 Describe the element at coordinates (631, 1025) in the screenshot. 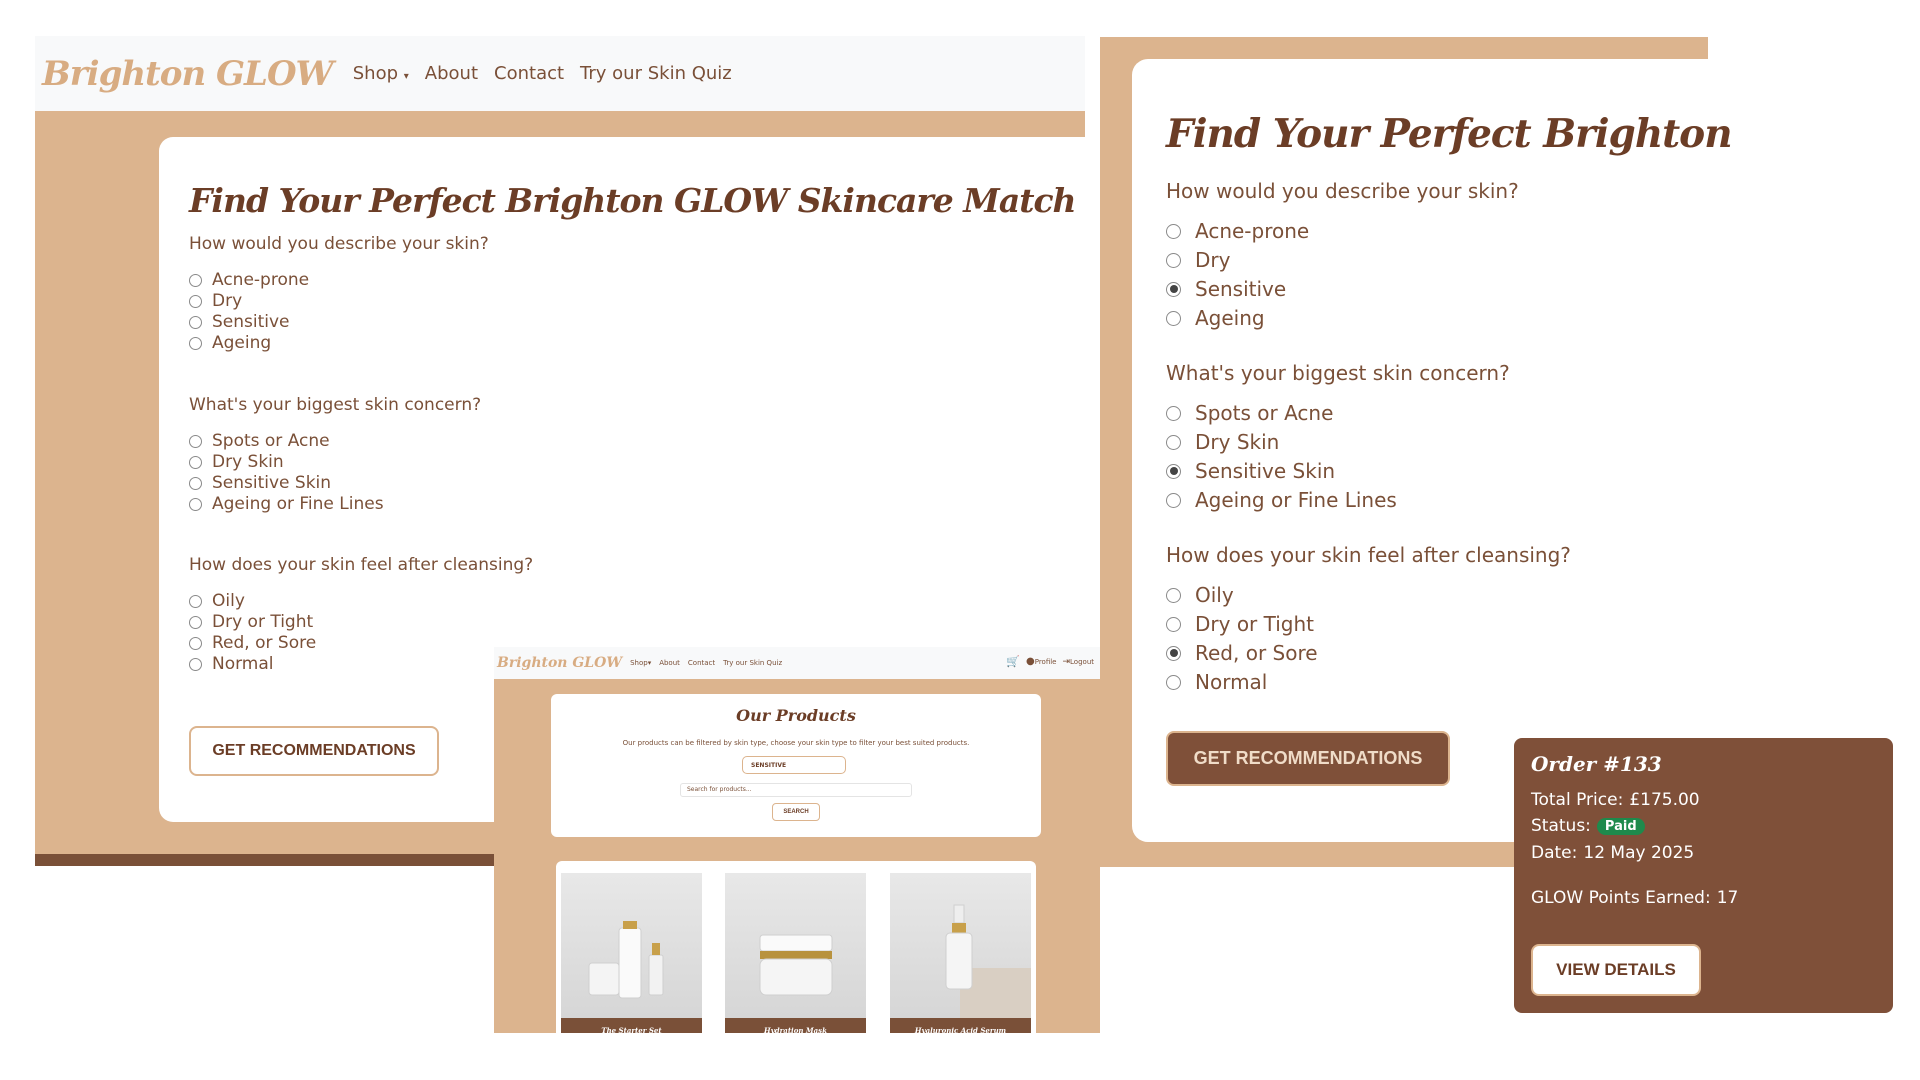

I see `product-name: The Starter Set` at that location.